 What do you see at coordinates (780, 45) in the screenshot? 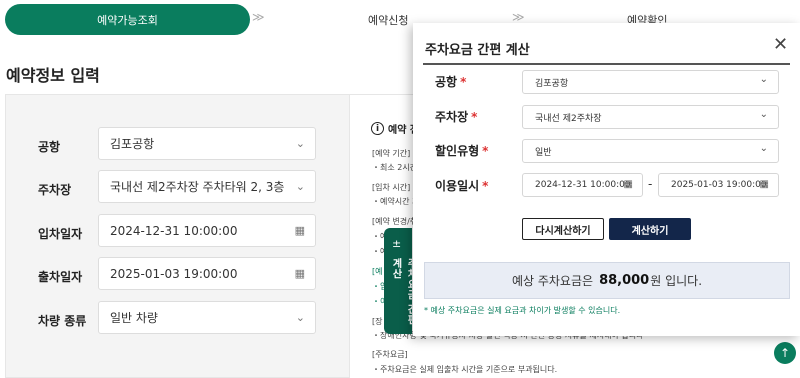
I see `close-icon: ✕` at bounding box center [780, 45].